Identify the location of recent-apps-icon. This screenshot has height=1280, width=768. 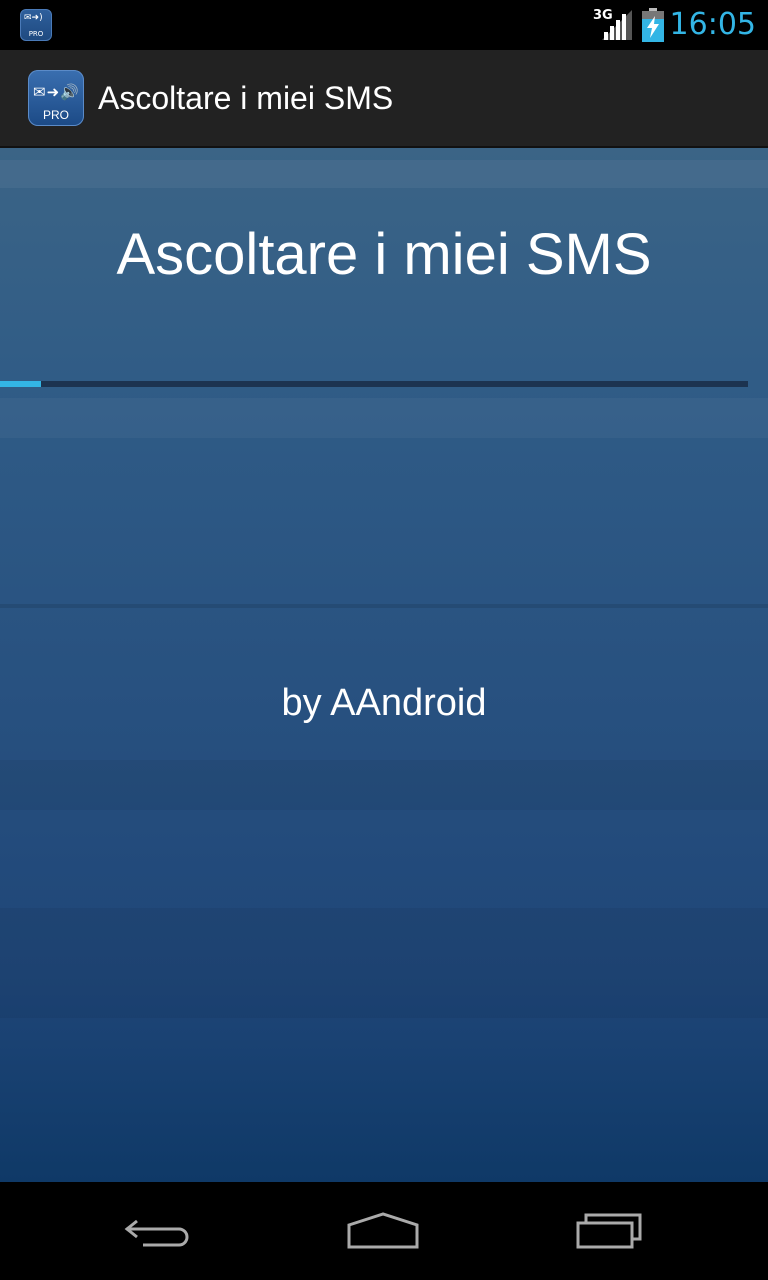
(609, 1231).